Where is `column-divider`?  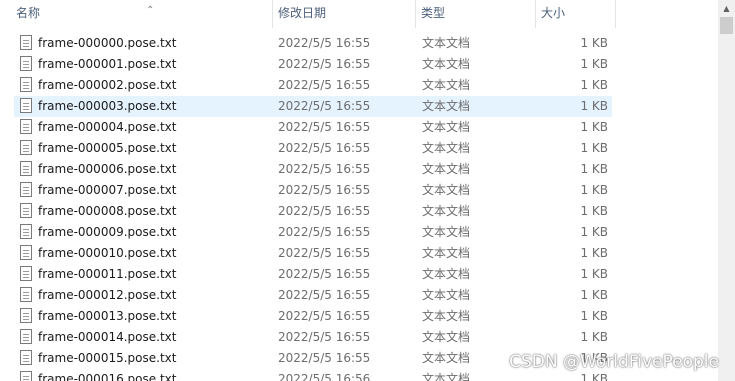 column-divider is located at coordinates (615, 14).